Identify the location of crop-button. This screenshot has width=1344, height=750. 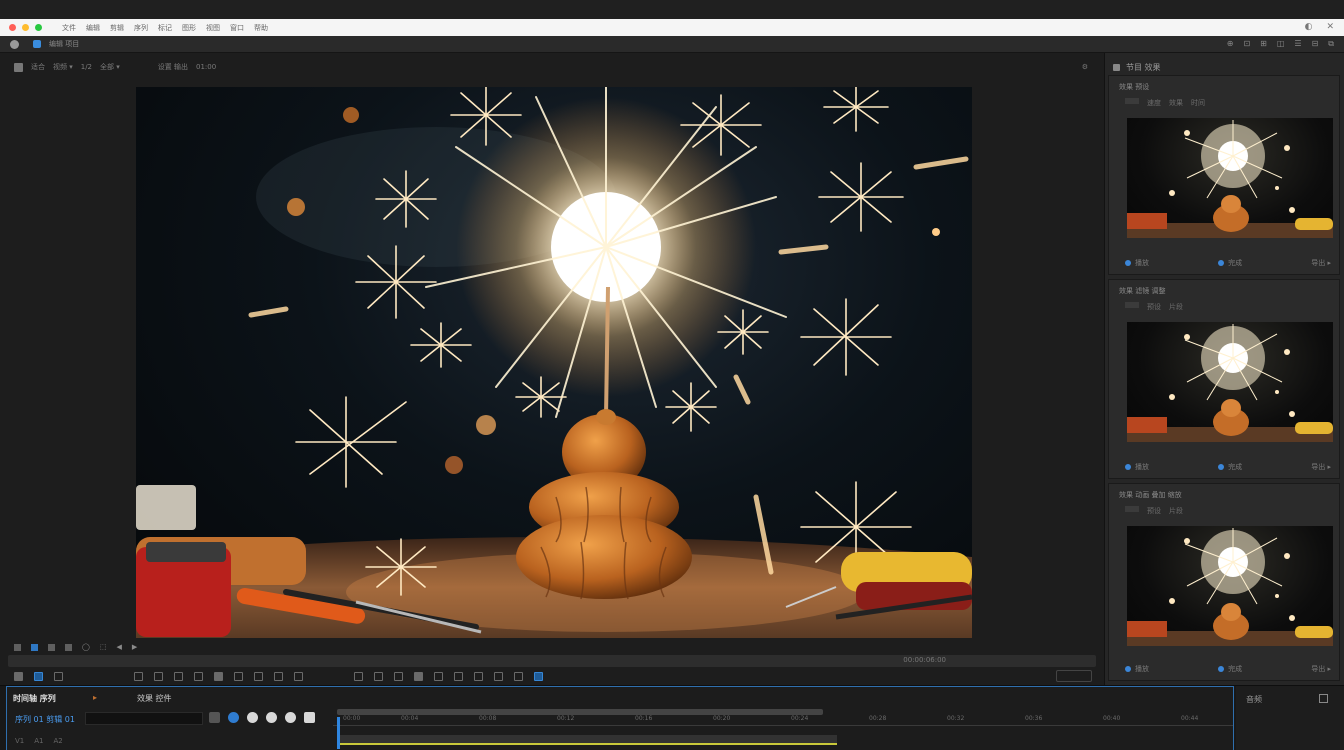
(458, 676).